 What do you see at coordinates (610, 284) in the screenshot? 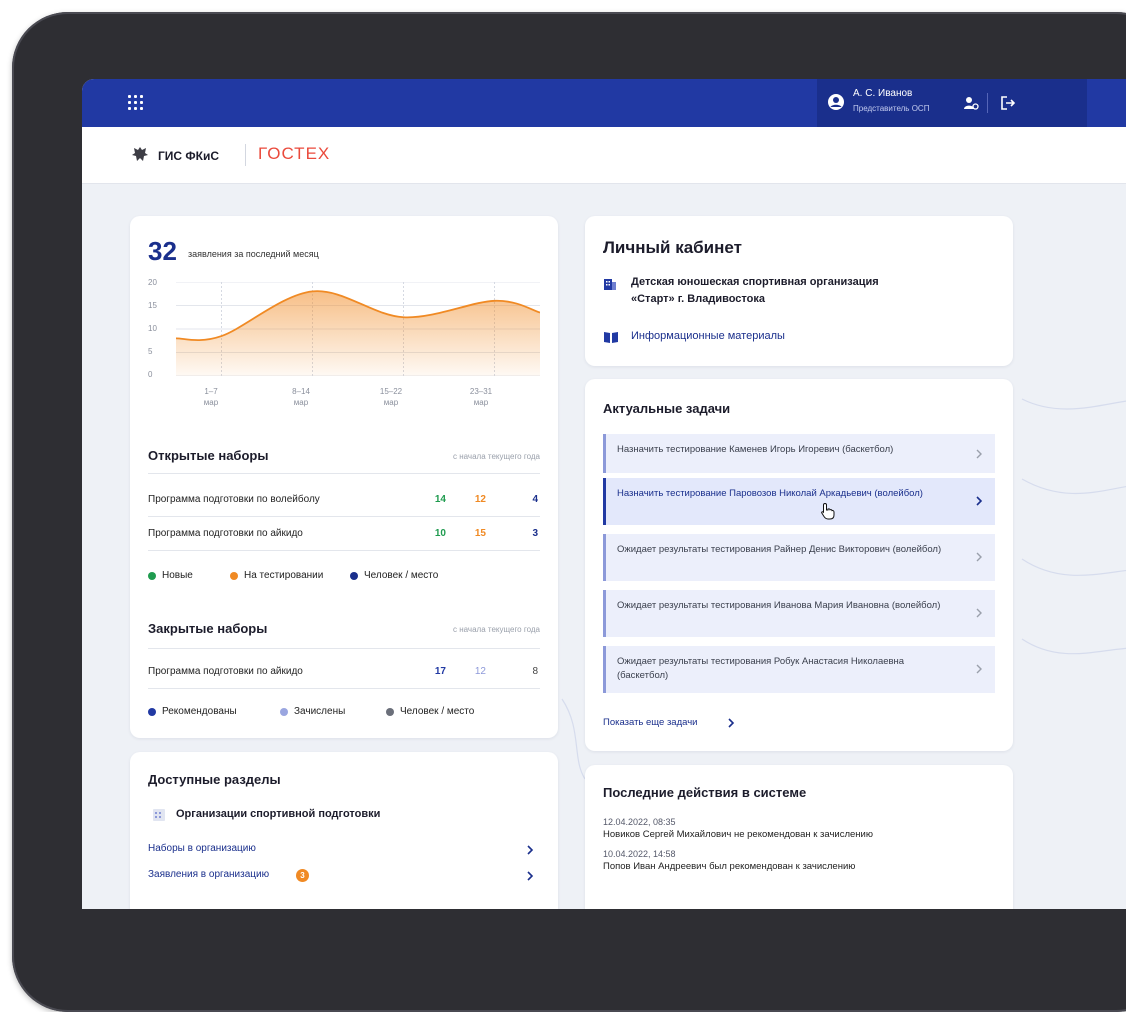
I see `organization-icon` at bounding box center [610, 284].